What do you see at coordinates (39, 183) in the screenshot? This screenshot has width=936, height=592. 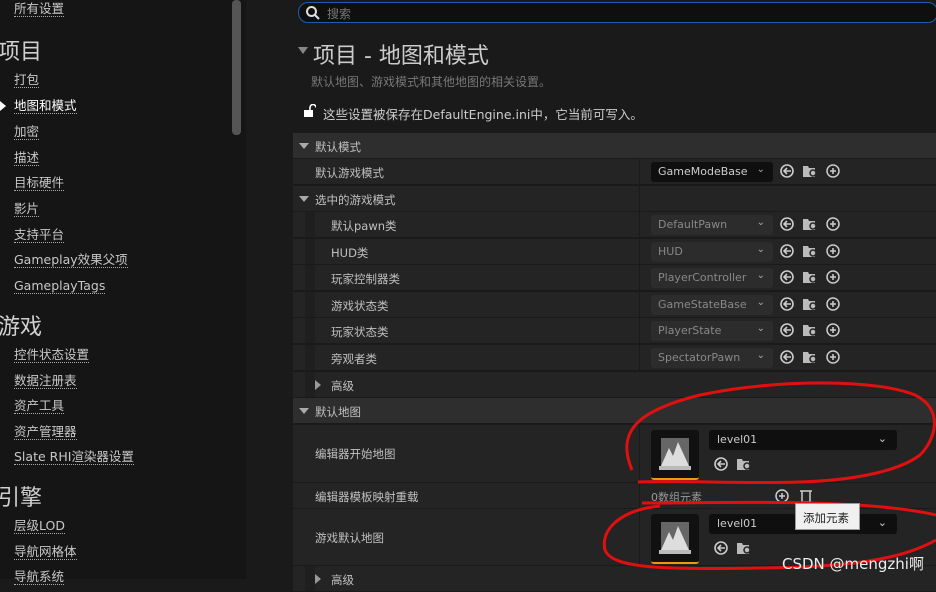 I see `sidebar-item: 目标硬件` at bounding box center [39, 183].